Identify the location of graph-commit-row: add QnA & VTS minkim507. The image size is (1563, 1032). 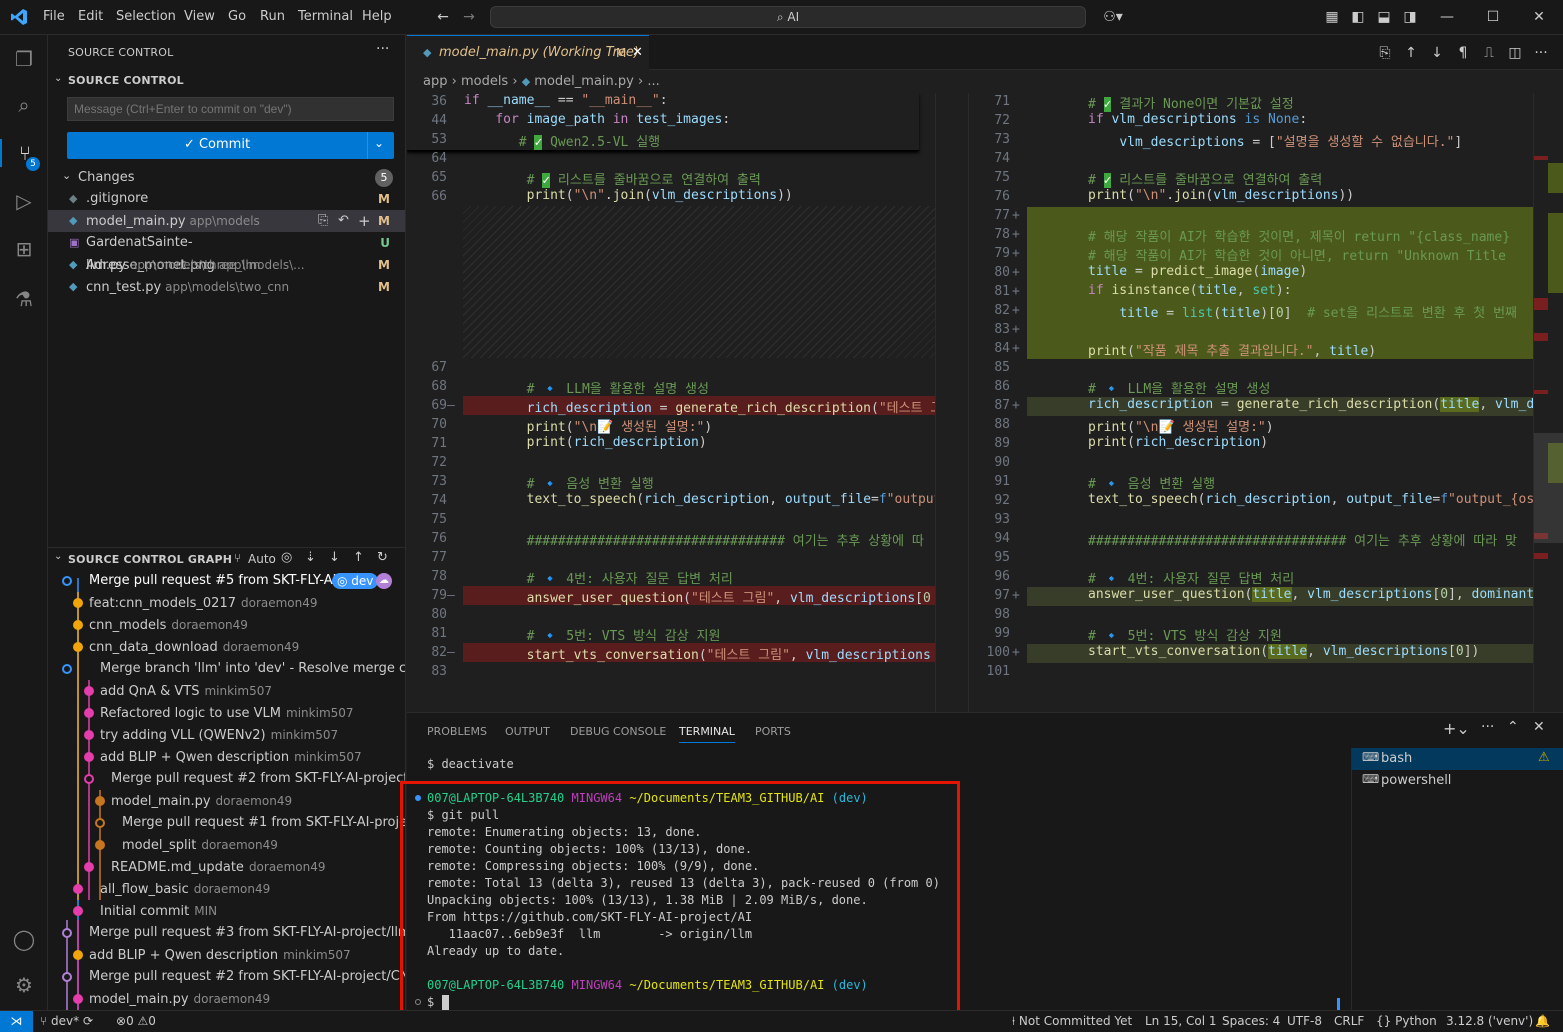
(226, 691).